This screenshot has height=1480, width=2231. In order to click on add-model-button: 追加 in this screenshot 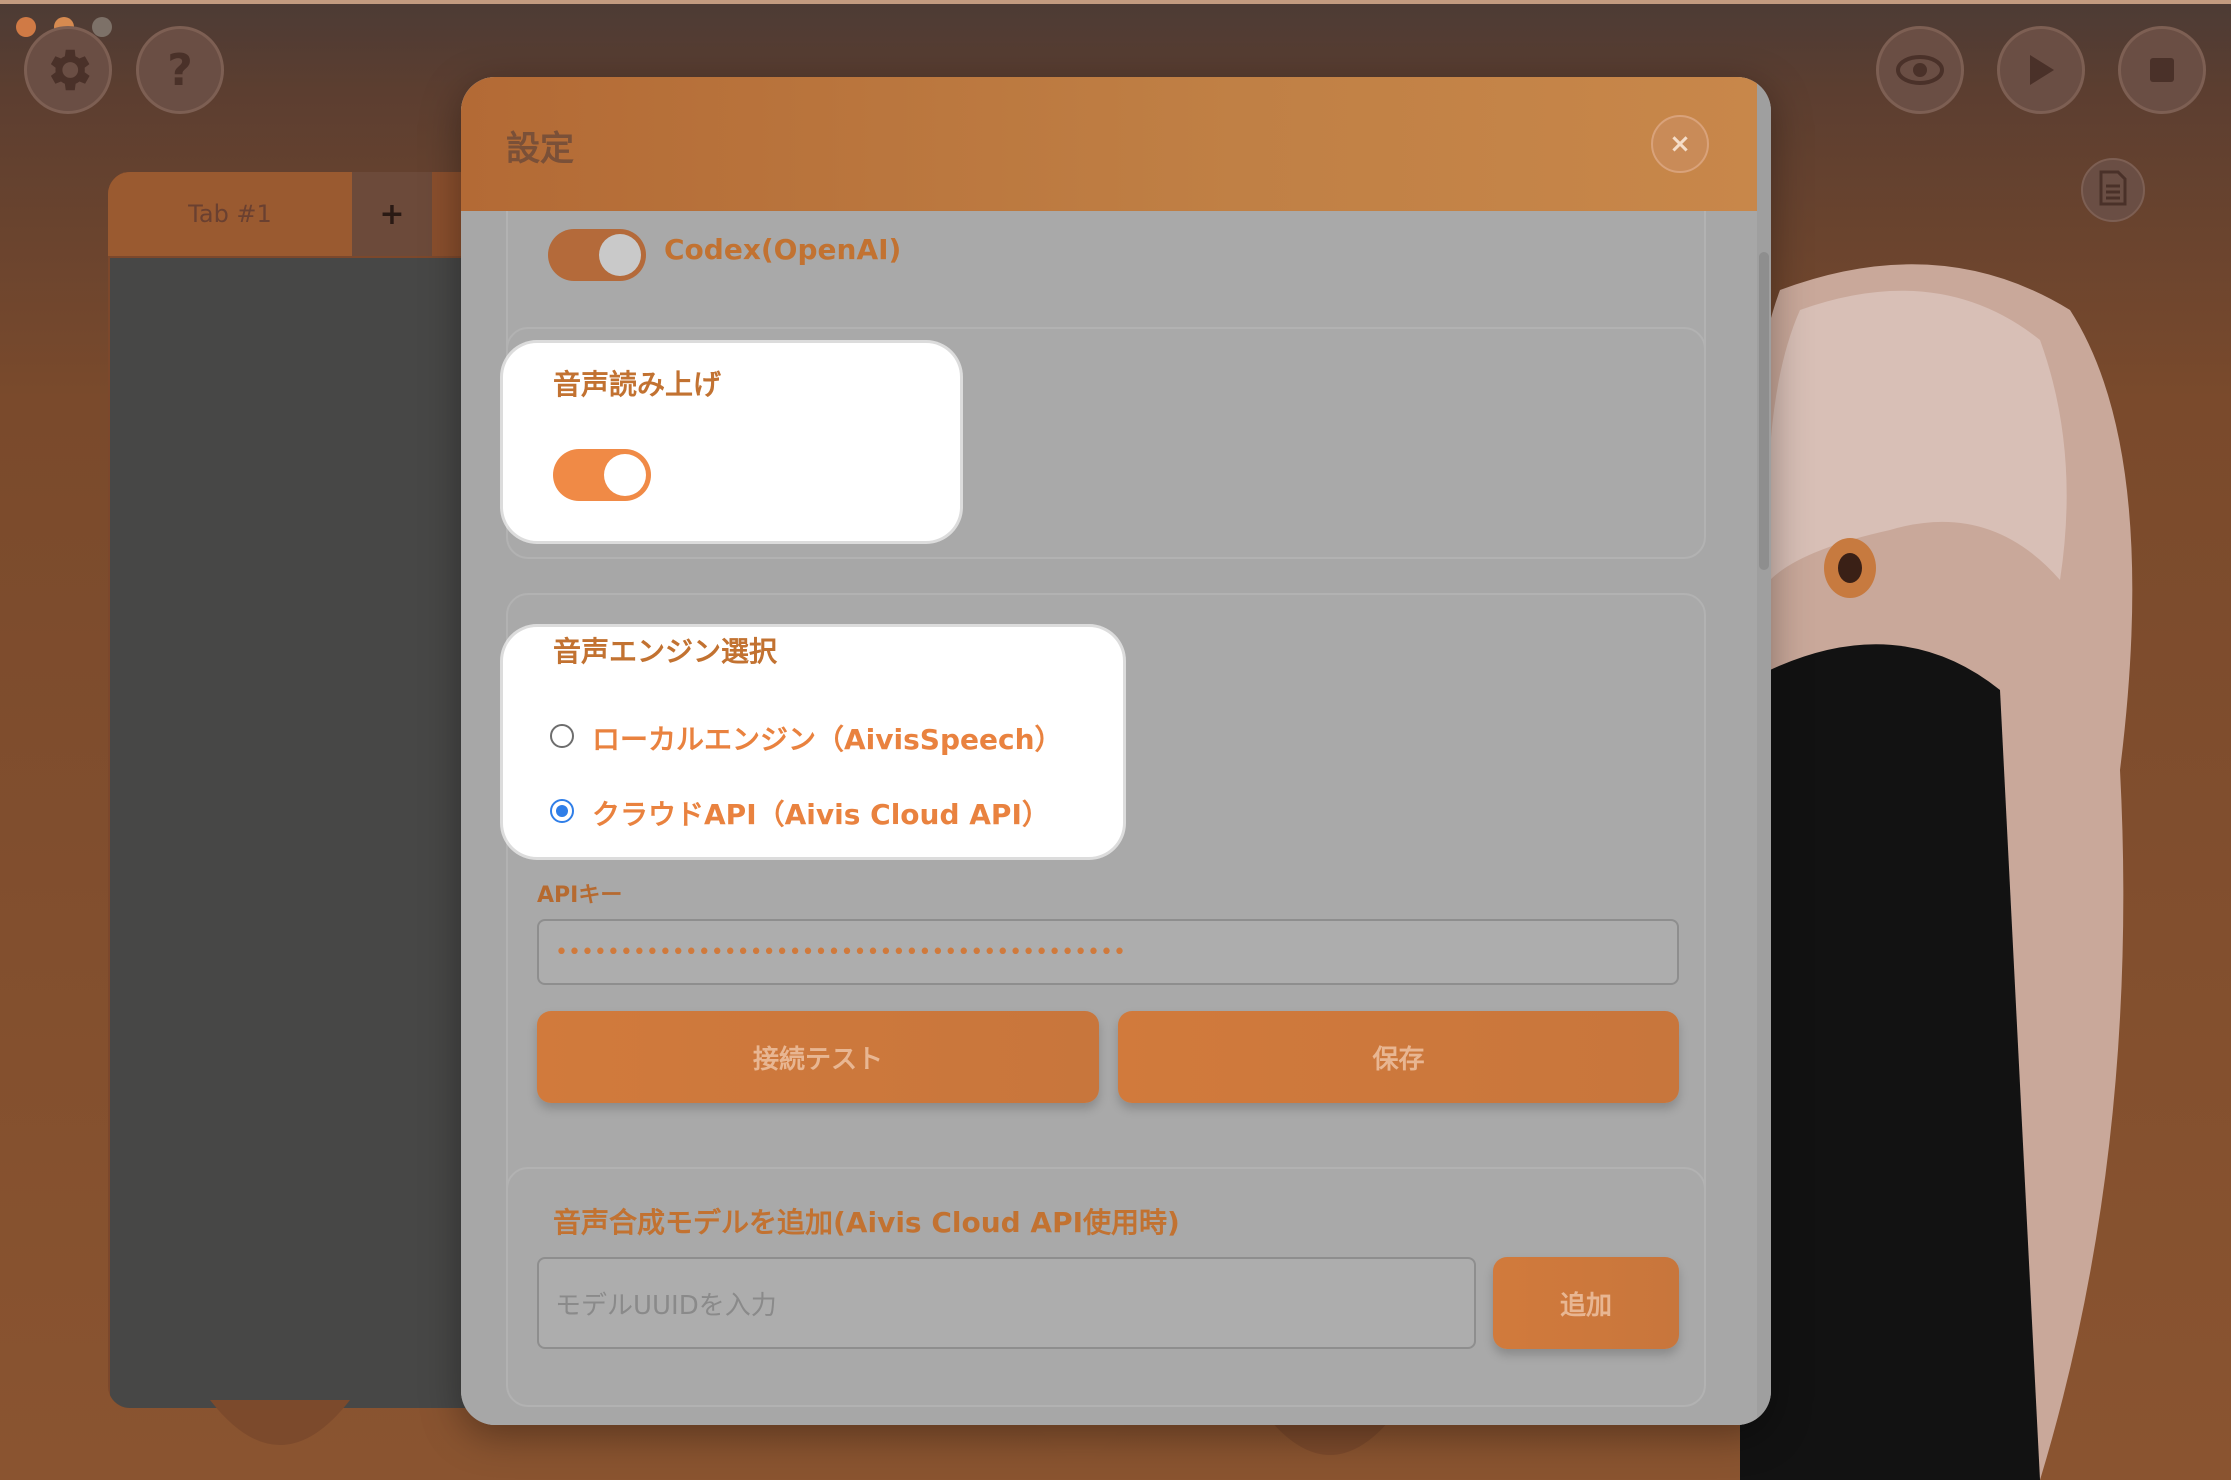, I will do `click(1586, 1303)`.